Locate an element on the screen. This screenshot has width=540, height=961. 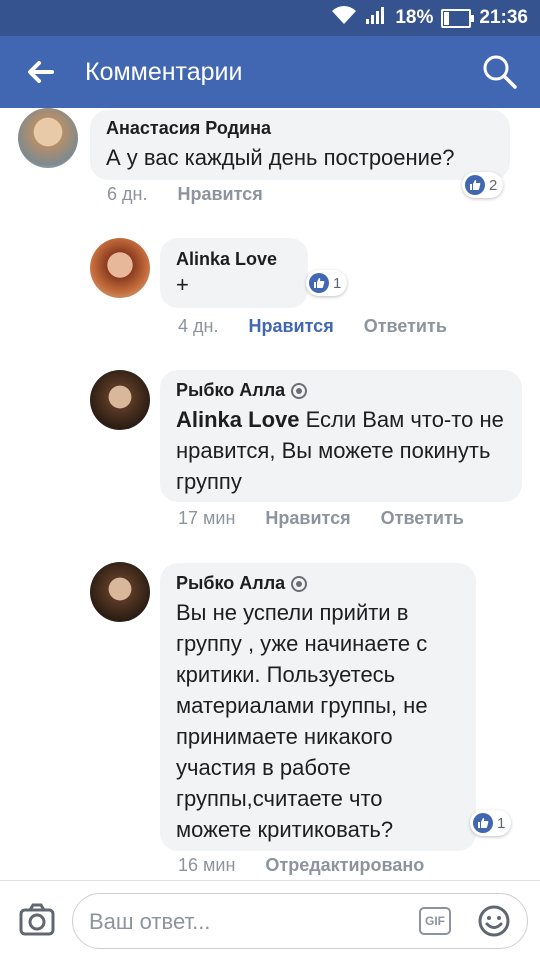
emoji-icon is located at coordinates (494, 921).